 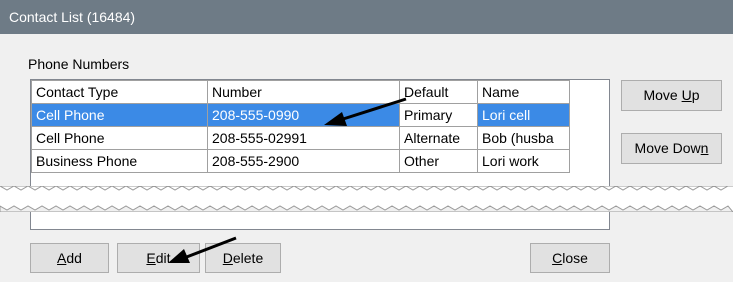 What do you see at coordinates (320, 221) in the screenshot?
I see `grid-bottom-edge` at bounding box center [320, 221].